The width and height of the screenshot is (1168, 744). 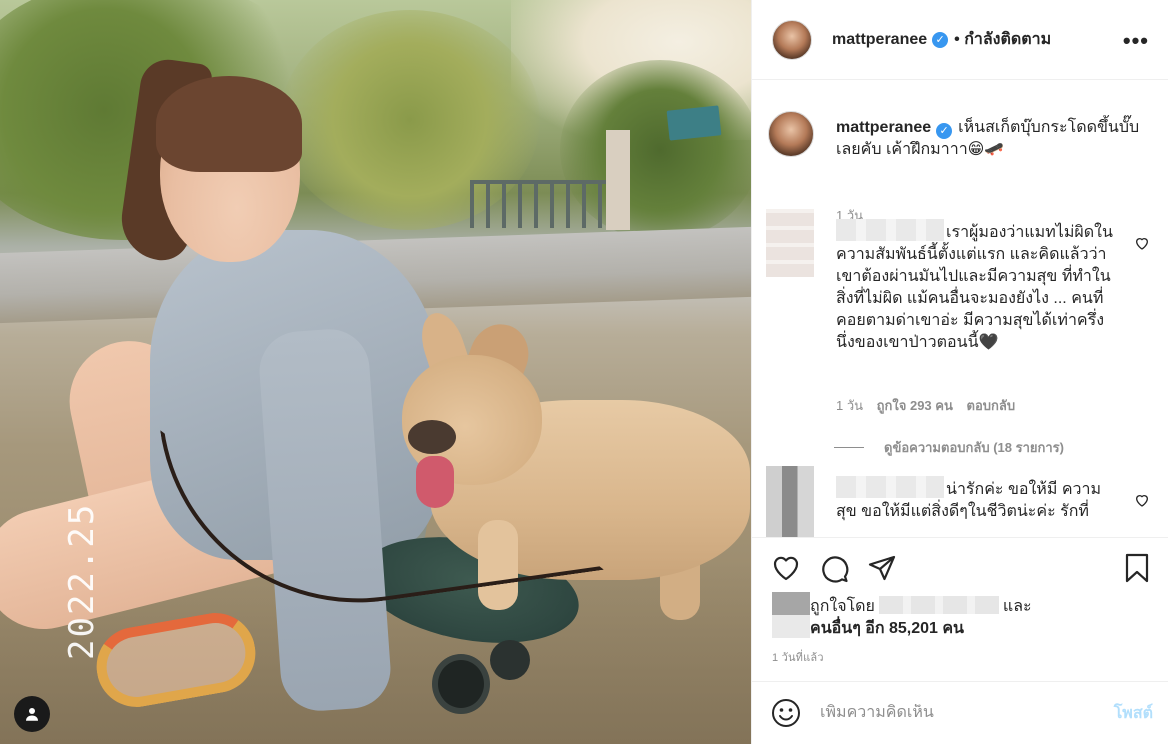 What do you see at coordinates (618, 180) in the screenshot?
I see `photo-gate-post` at bounding box center [618, 180].